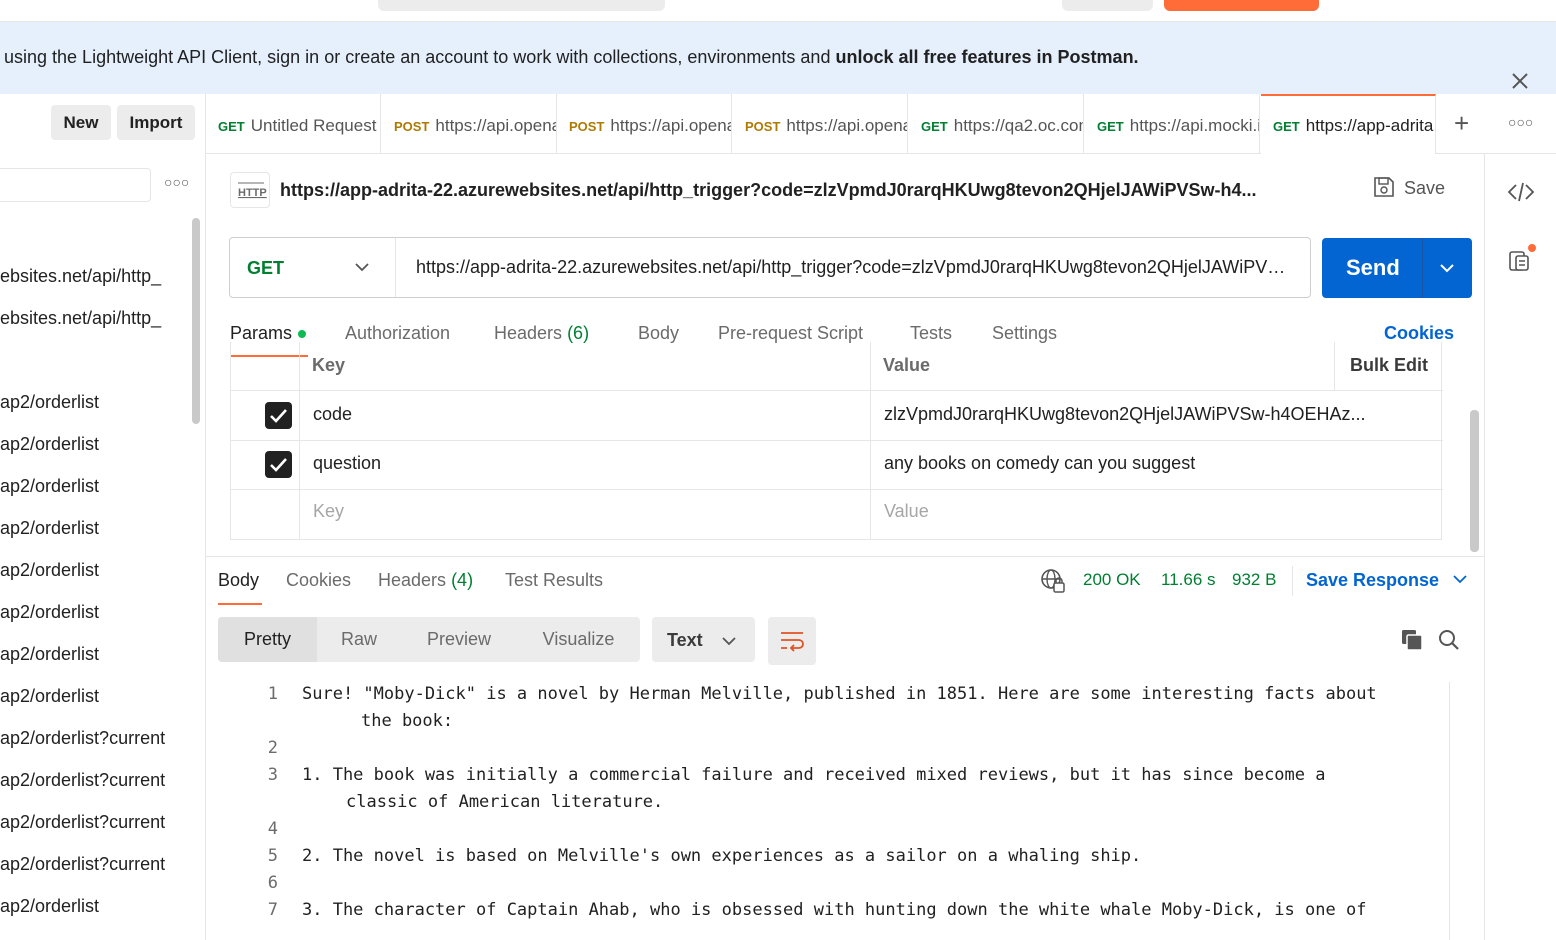 The image size is (1556, 940). I want to click on col-divider, so click(299, 441).